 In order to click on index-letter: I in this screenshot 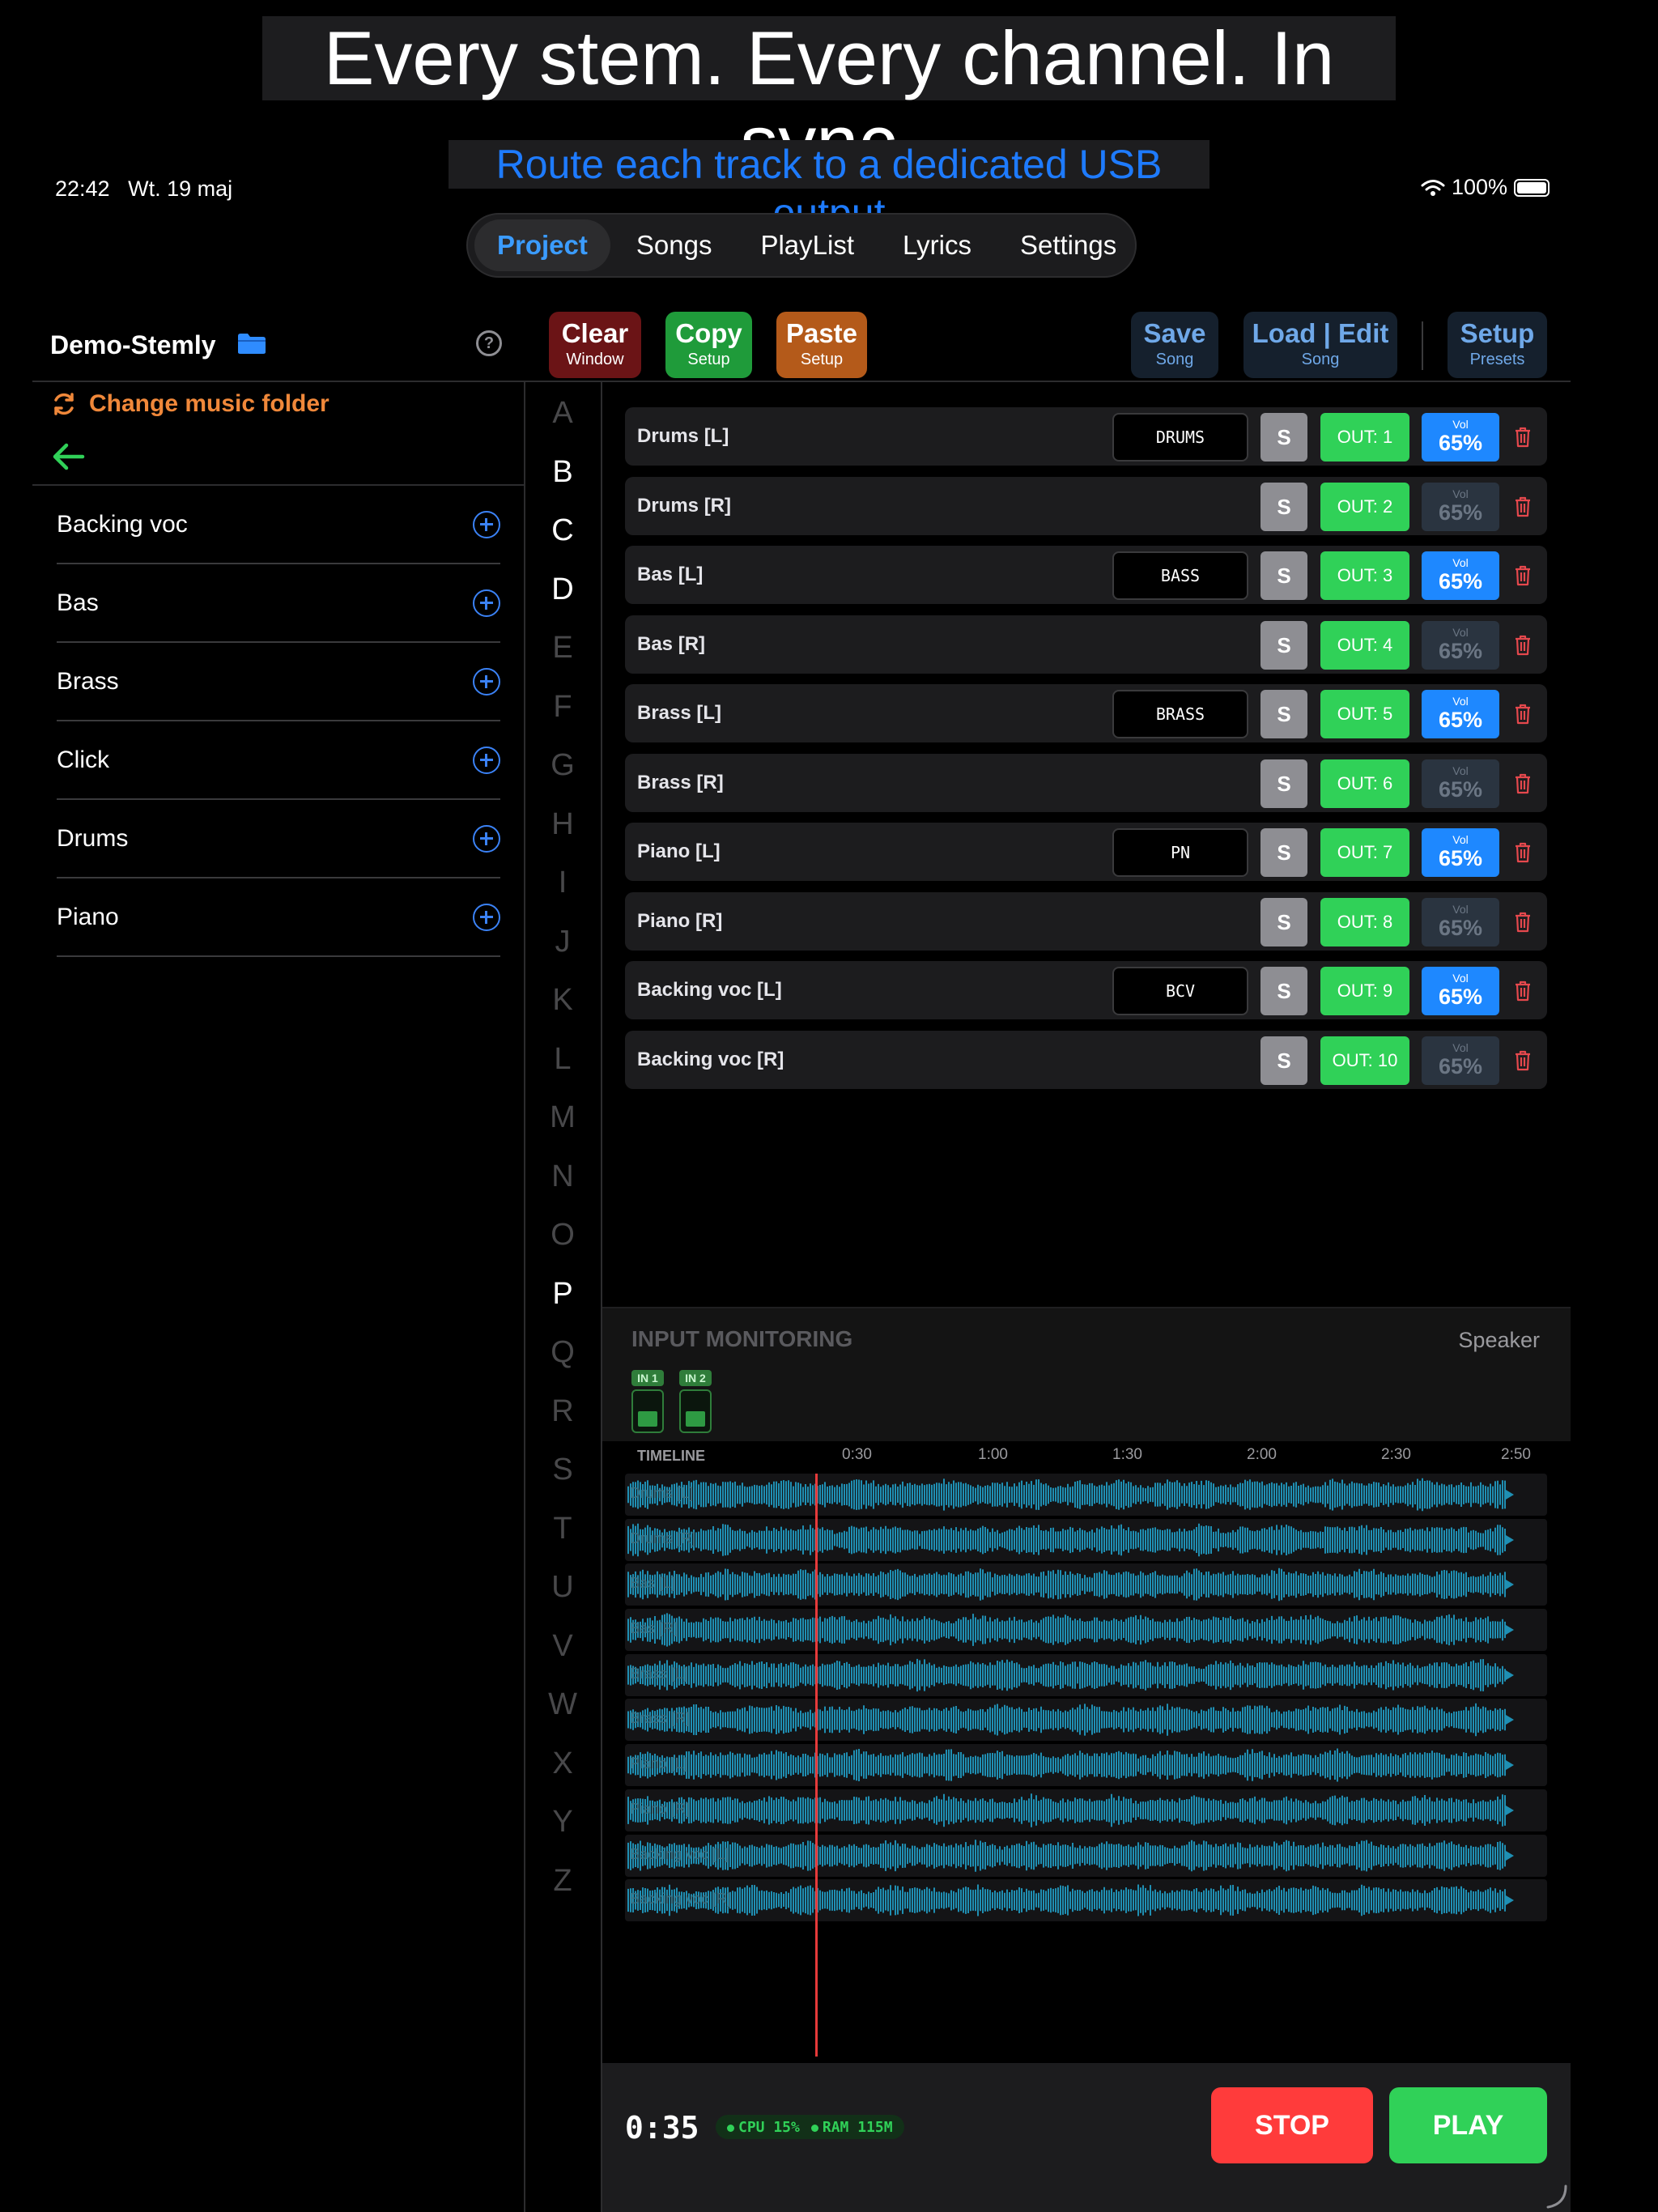, I will do `click(562, 883)`.